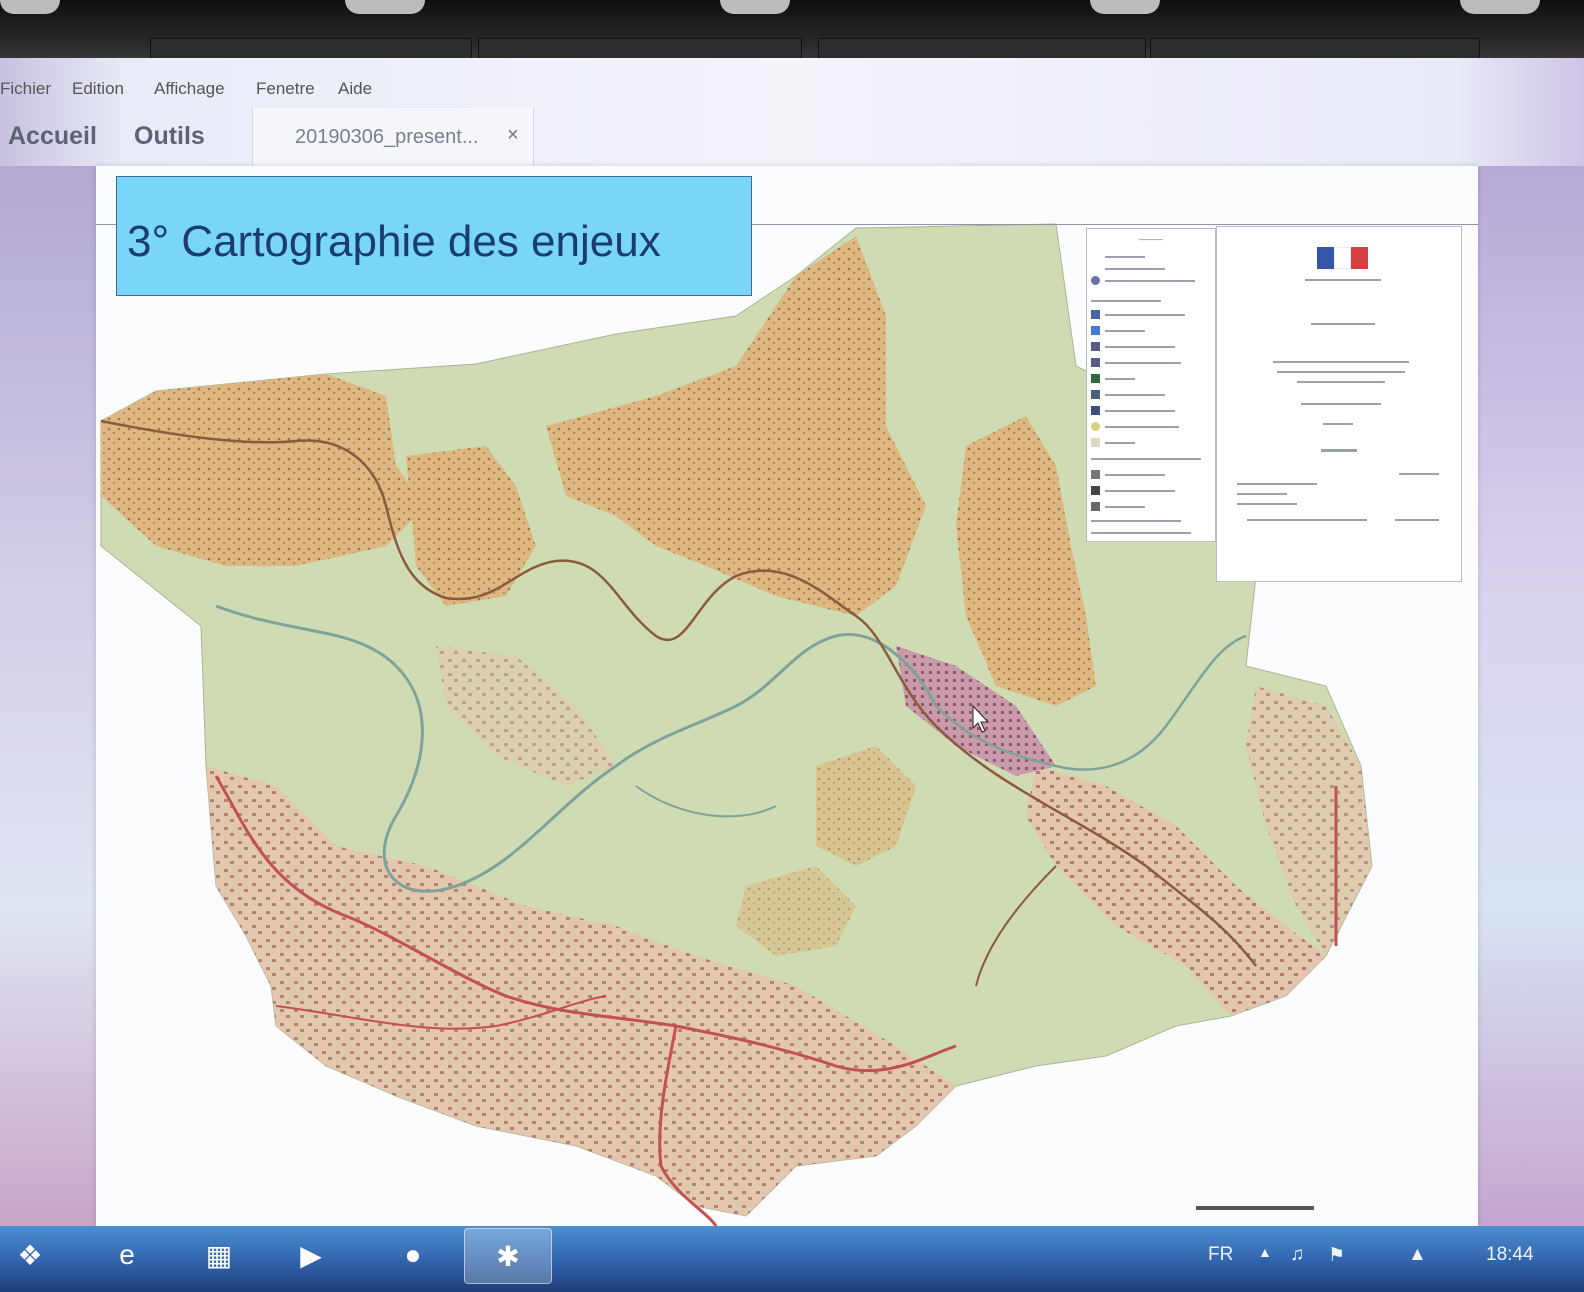  Describe the element at coordinates (413, 1255) in the screenshot. I see `firefox-icon: ●` at that location.